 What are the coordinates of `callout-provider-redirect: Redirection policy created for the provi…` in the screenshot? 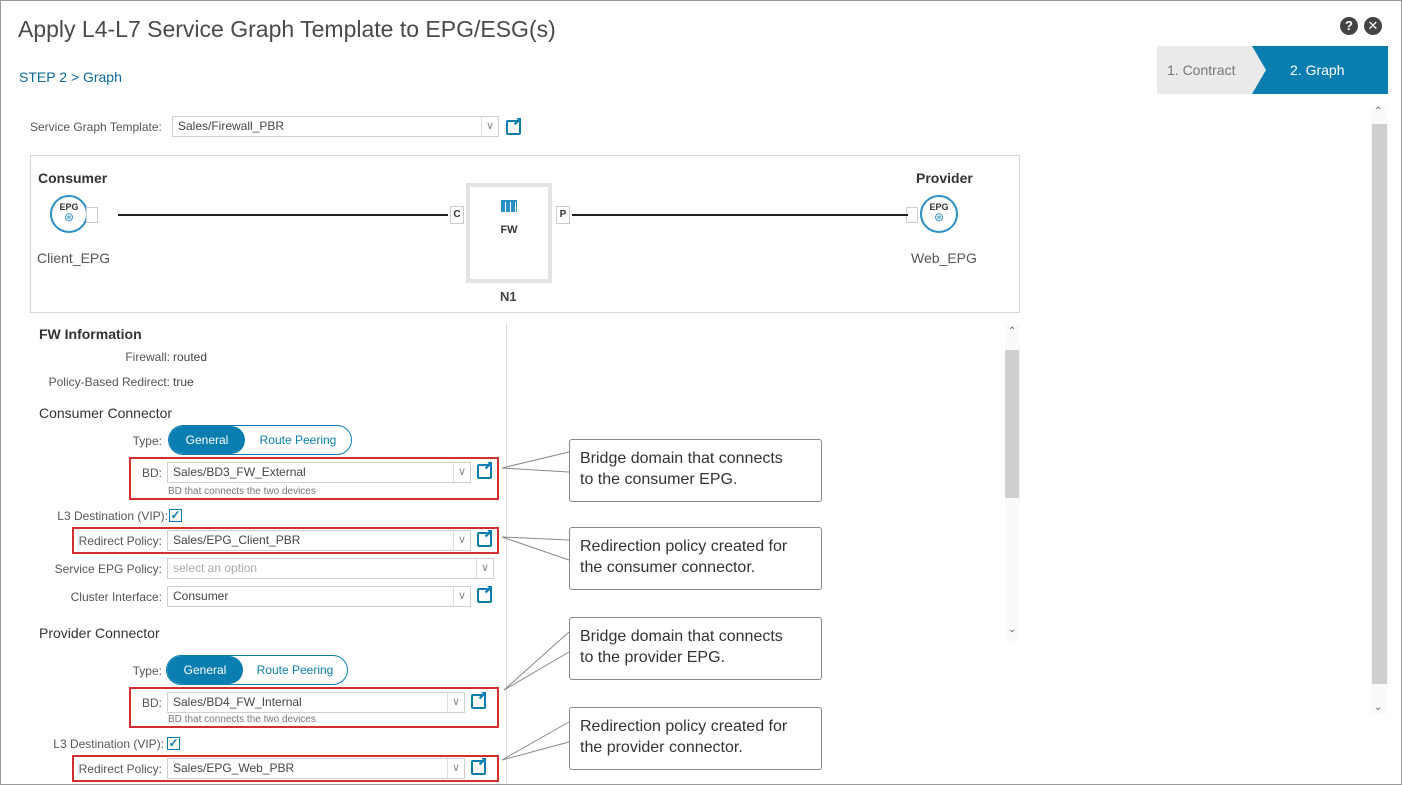 It's located at (695, 738).